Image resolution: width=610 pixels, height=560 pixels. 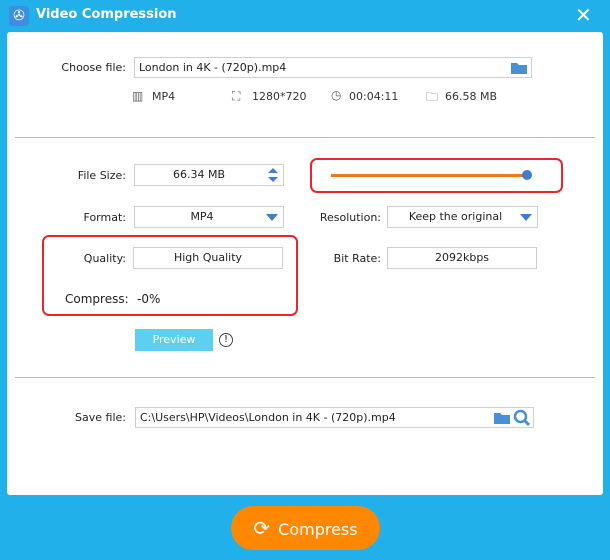 I want to click on compress-ratio-value: -0%, so click(x=149, y=299).